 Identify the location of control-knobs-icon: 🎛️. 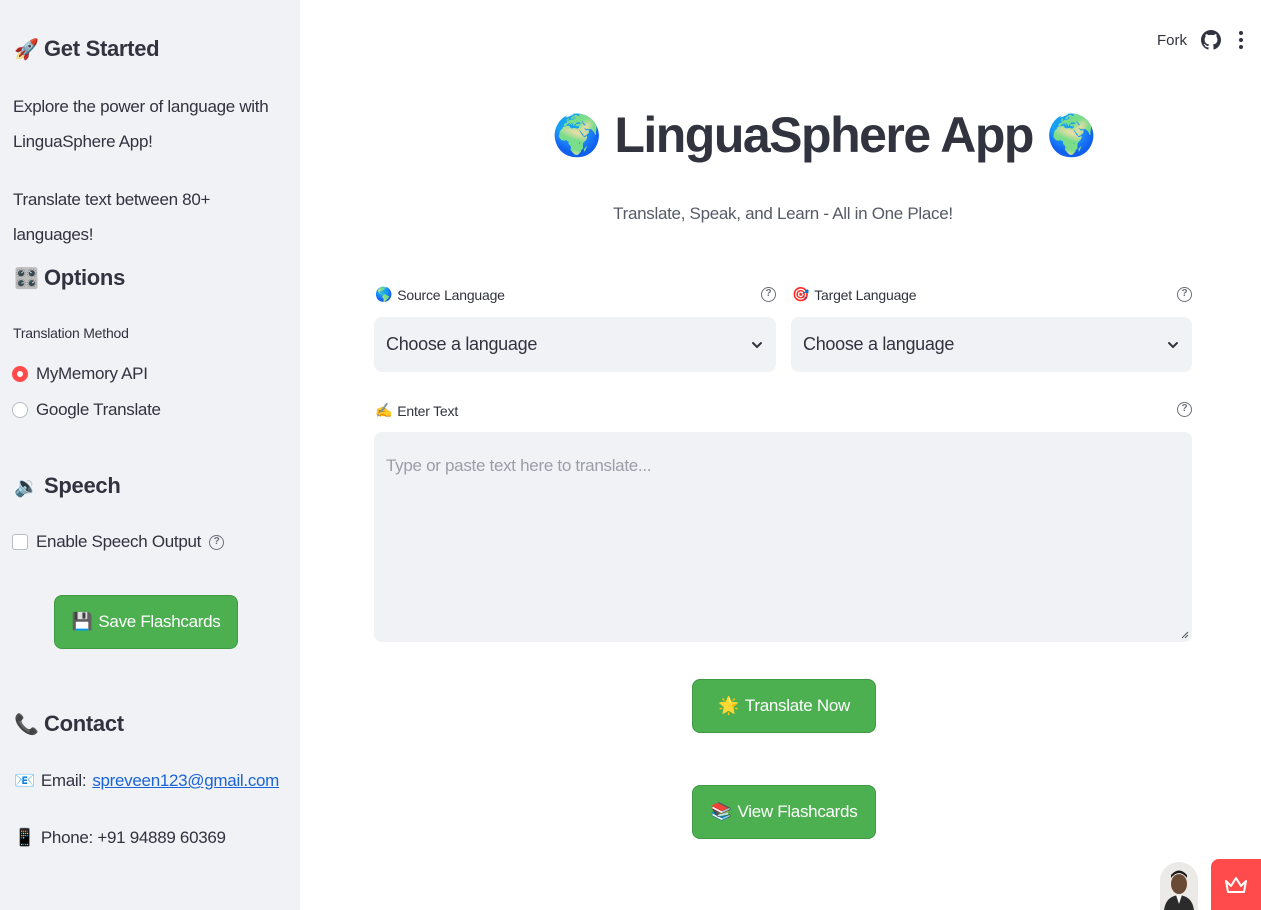
(26, 278).